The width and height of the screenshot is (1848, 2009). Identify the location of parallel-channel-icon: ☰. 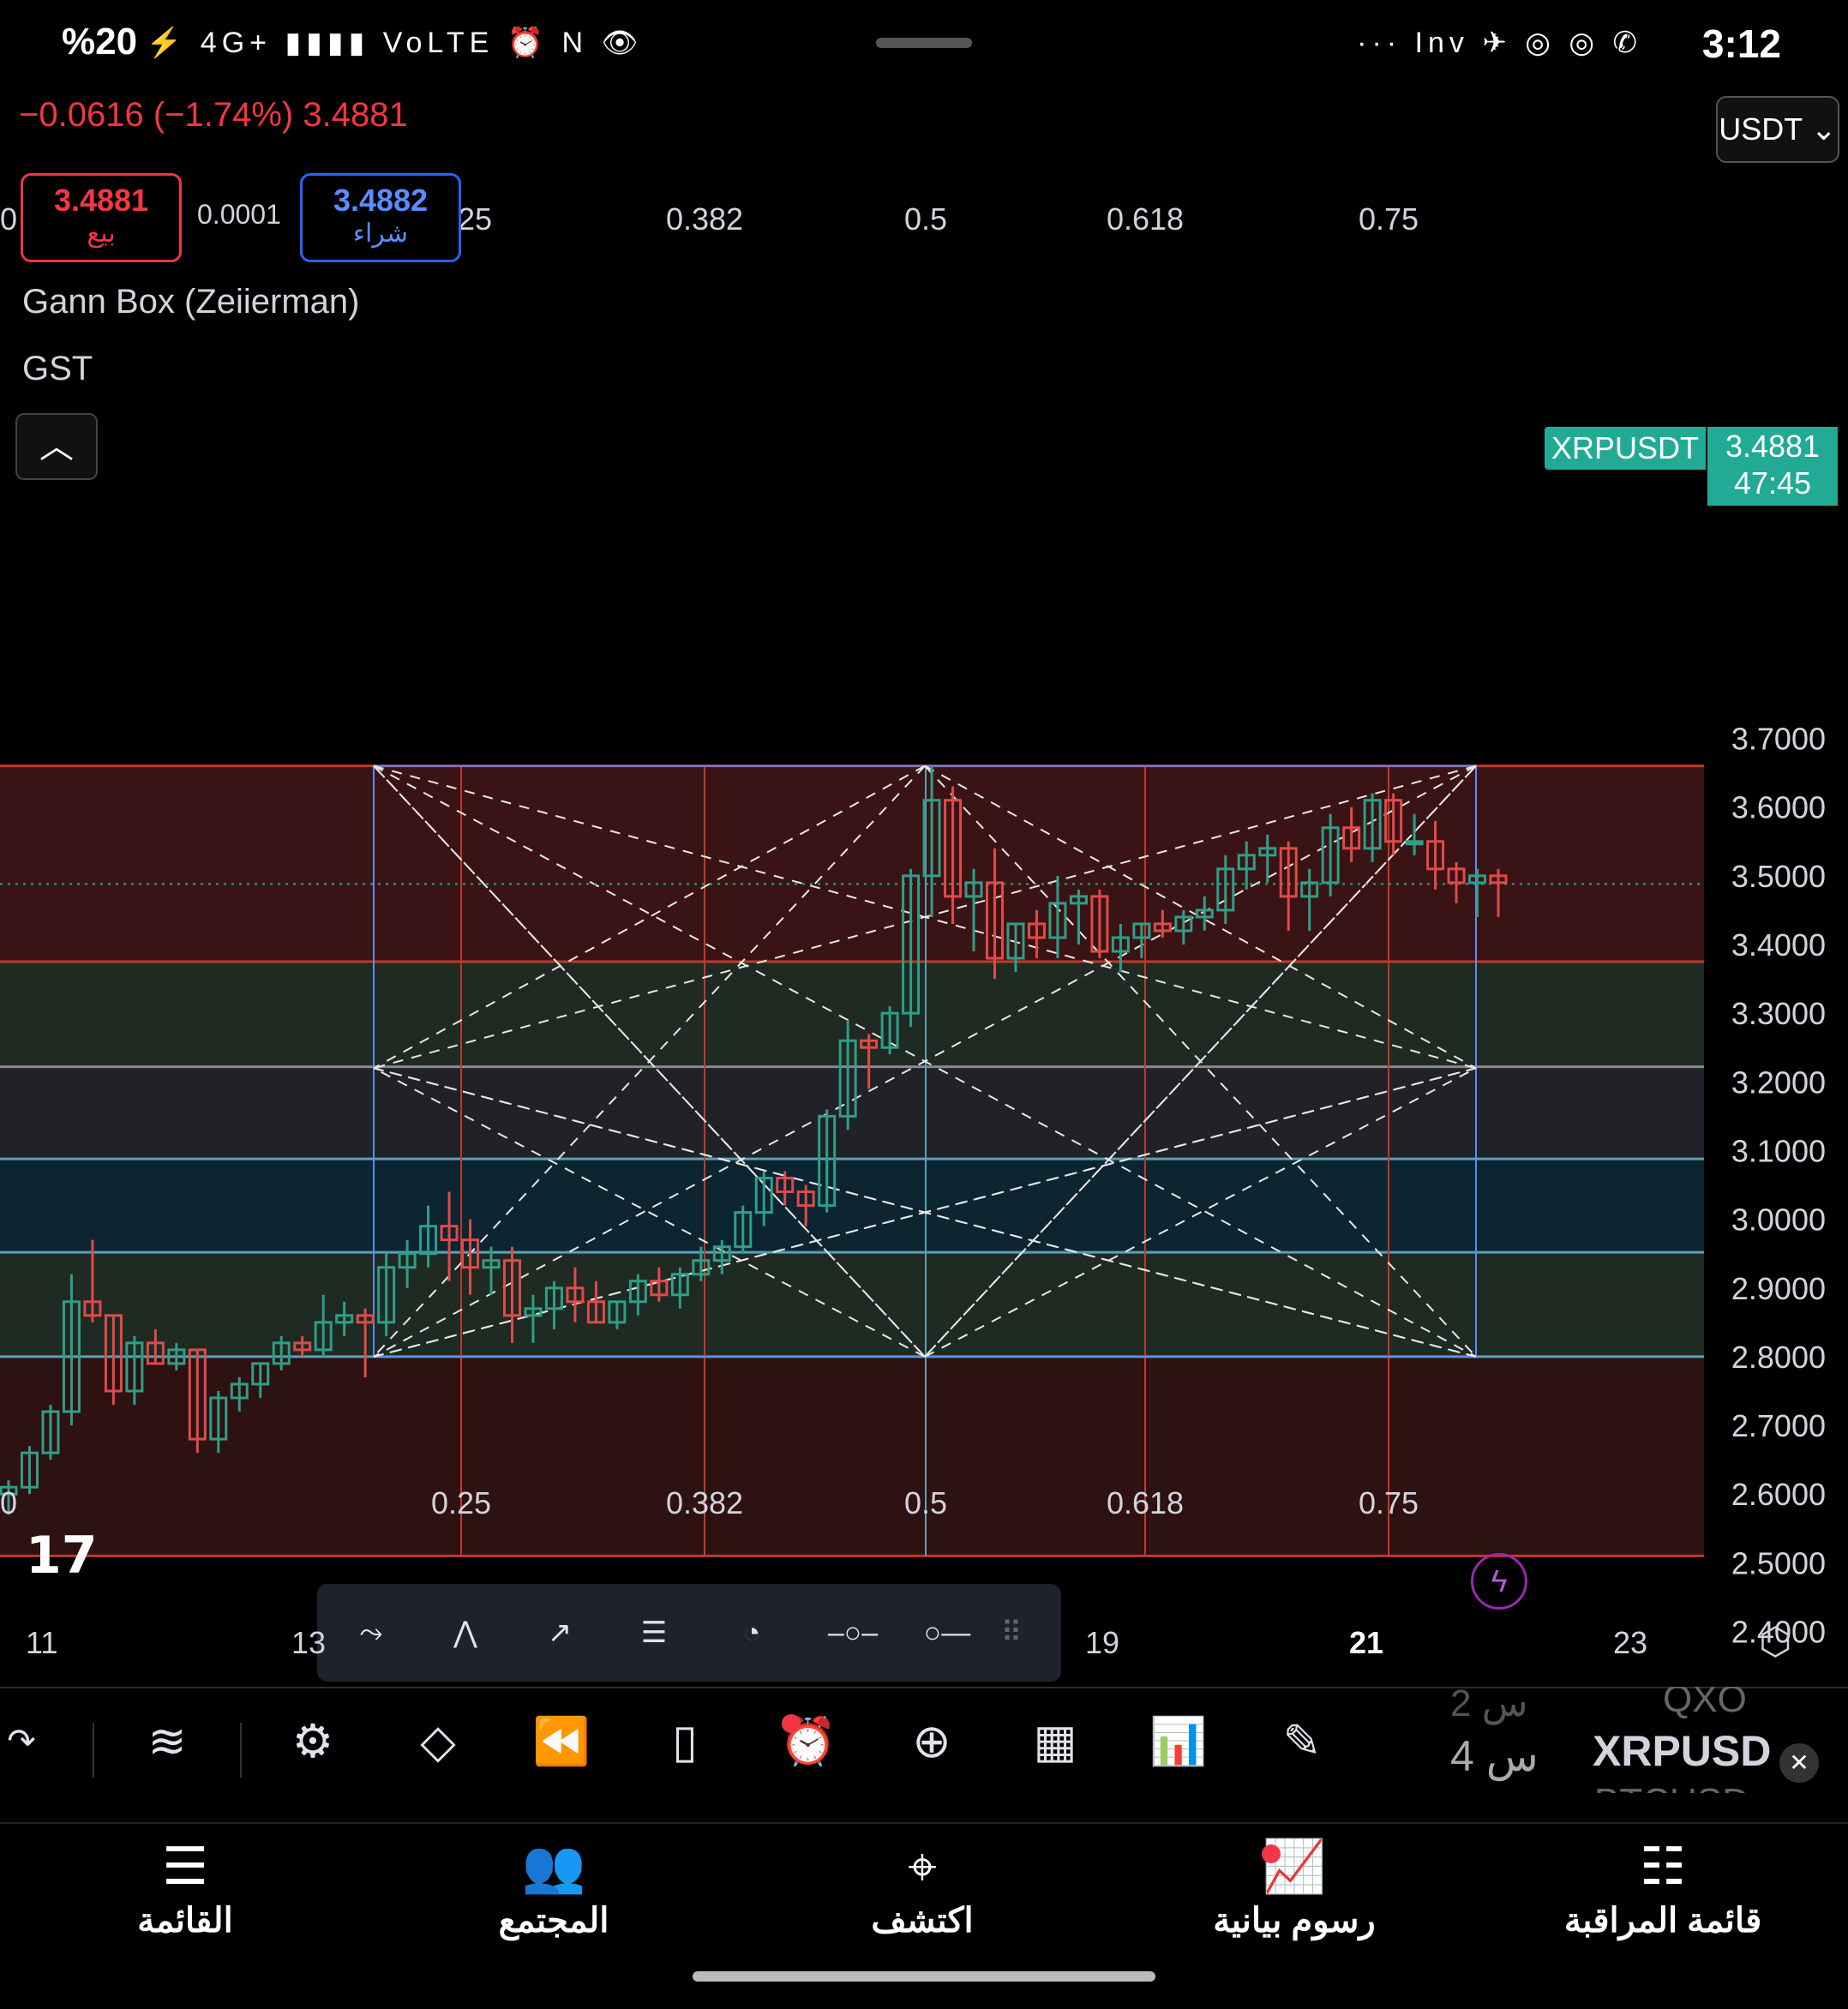
(654, 1633).